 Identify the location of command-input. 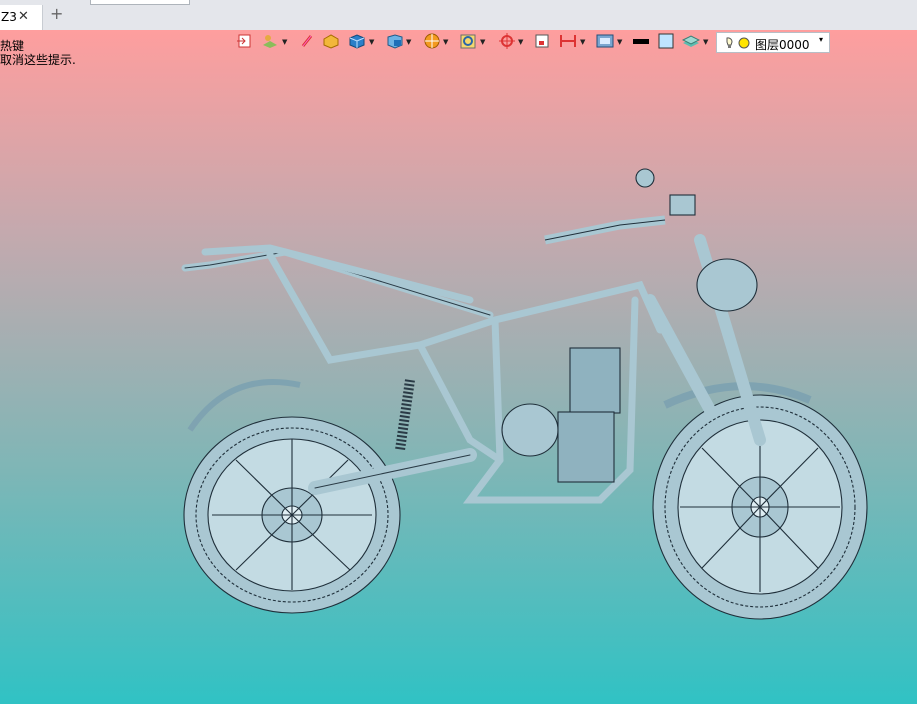
(140, 2).